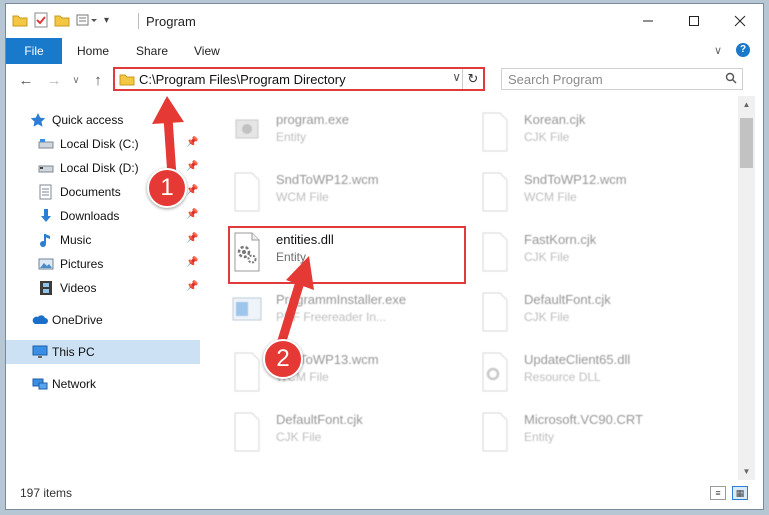  Describe the element at coordinates (295, 302) in the screenshot. I see `arrow-2-icon` at that location.